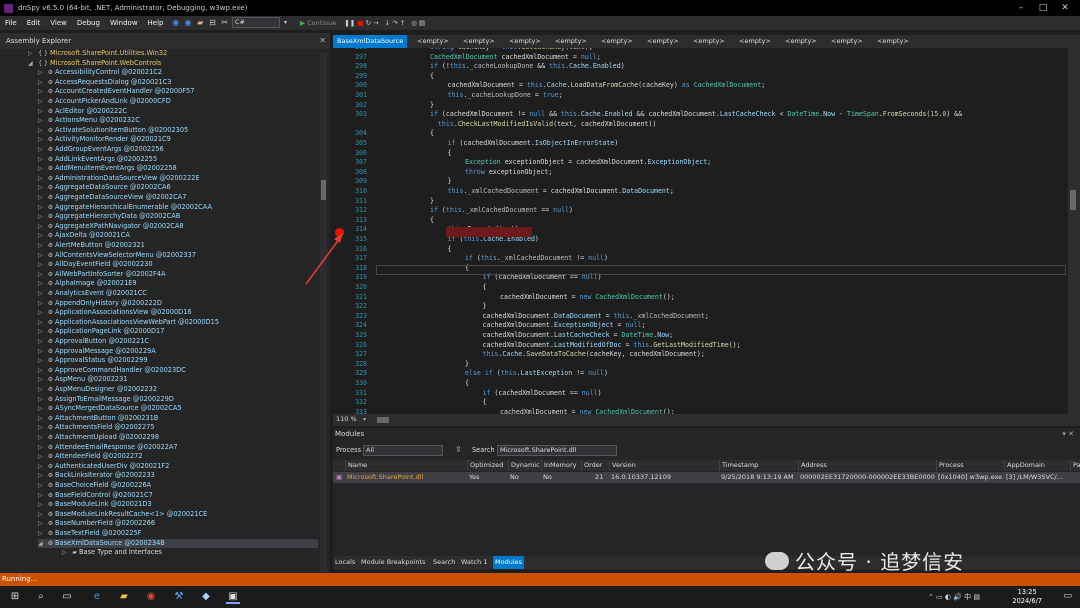  Describe the element at coordinates (178, 419) in the screenshot. I see `type-node: ▷ ⚙ AttachmentButton @0200231B` at that location.